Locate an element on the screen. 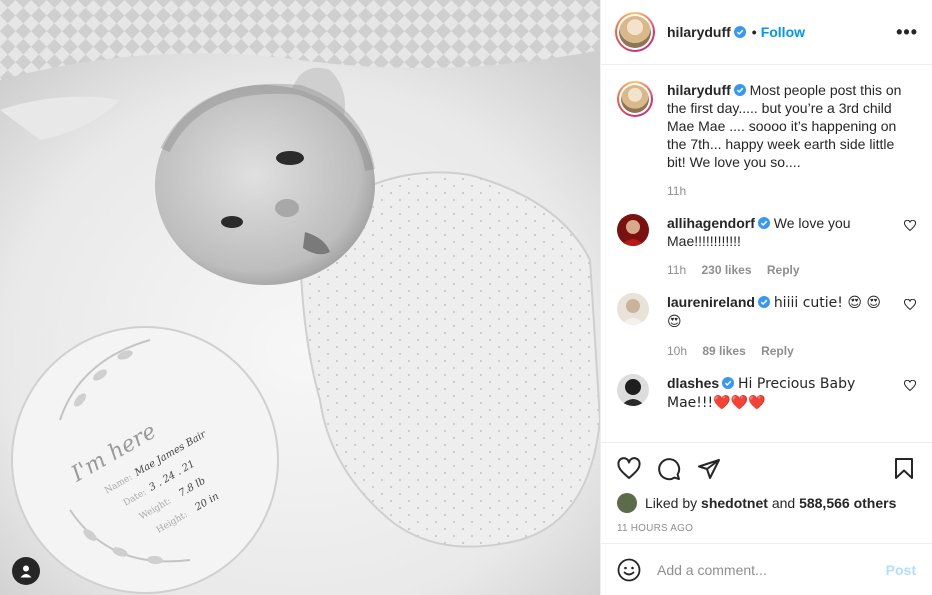 This screenshot has width=932, height=595. action-icons-row is located at coordinates (766, 469).